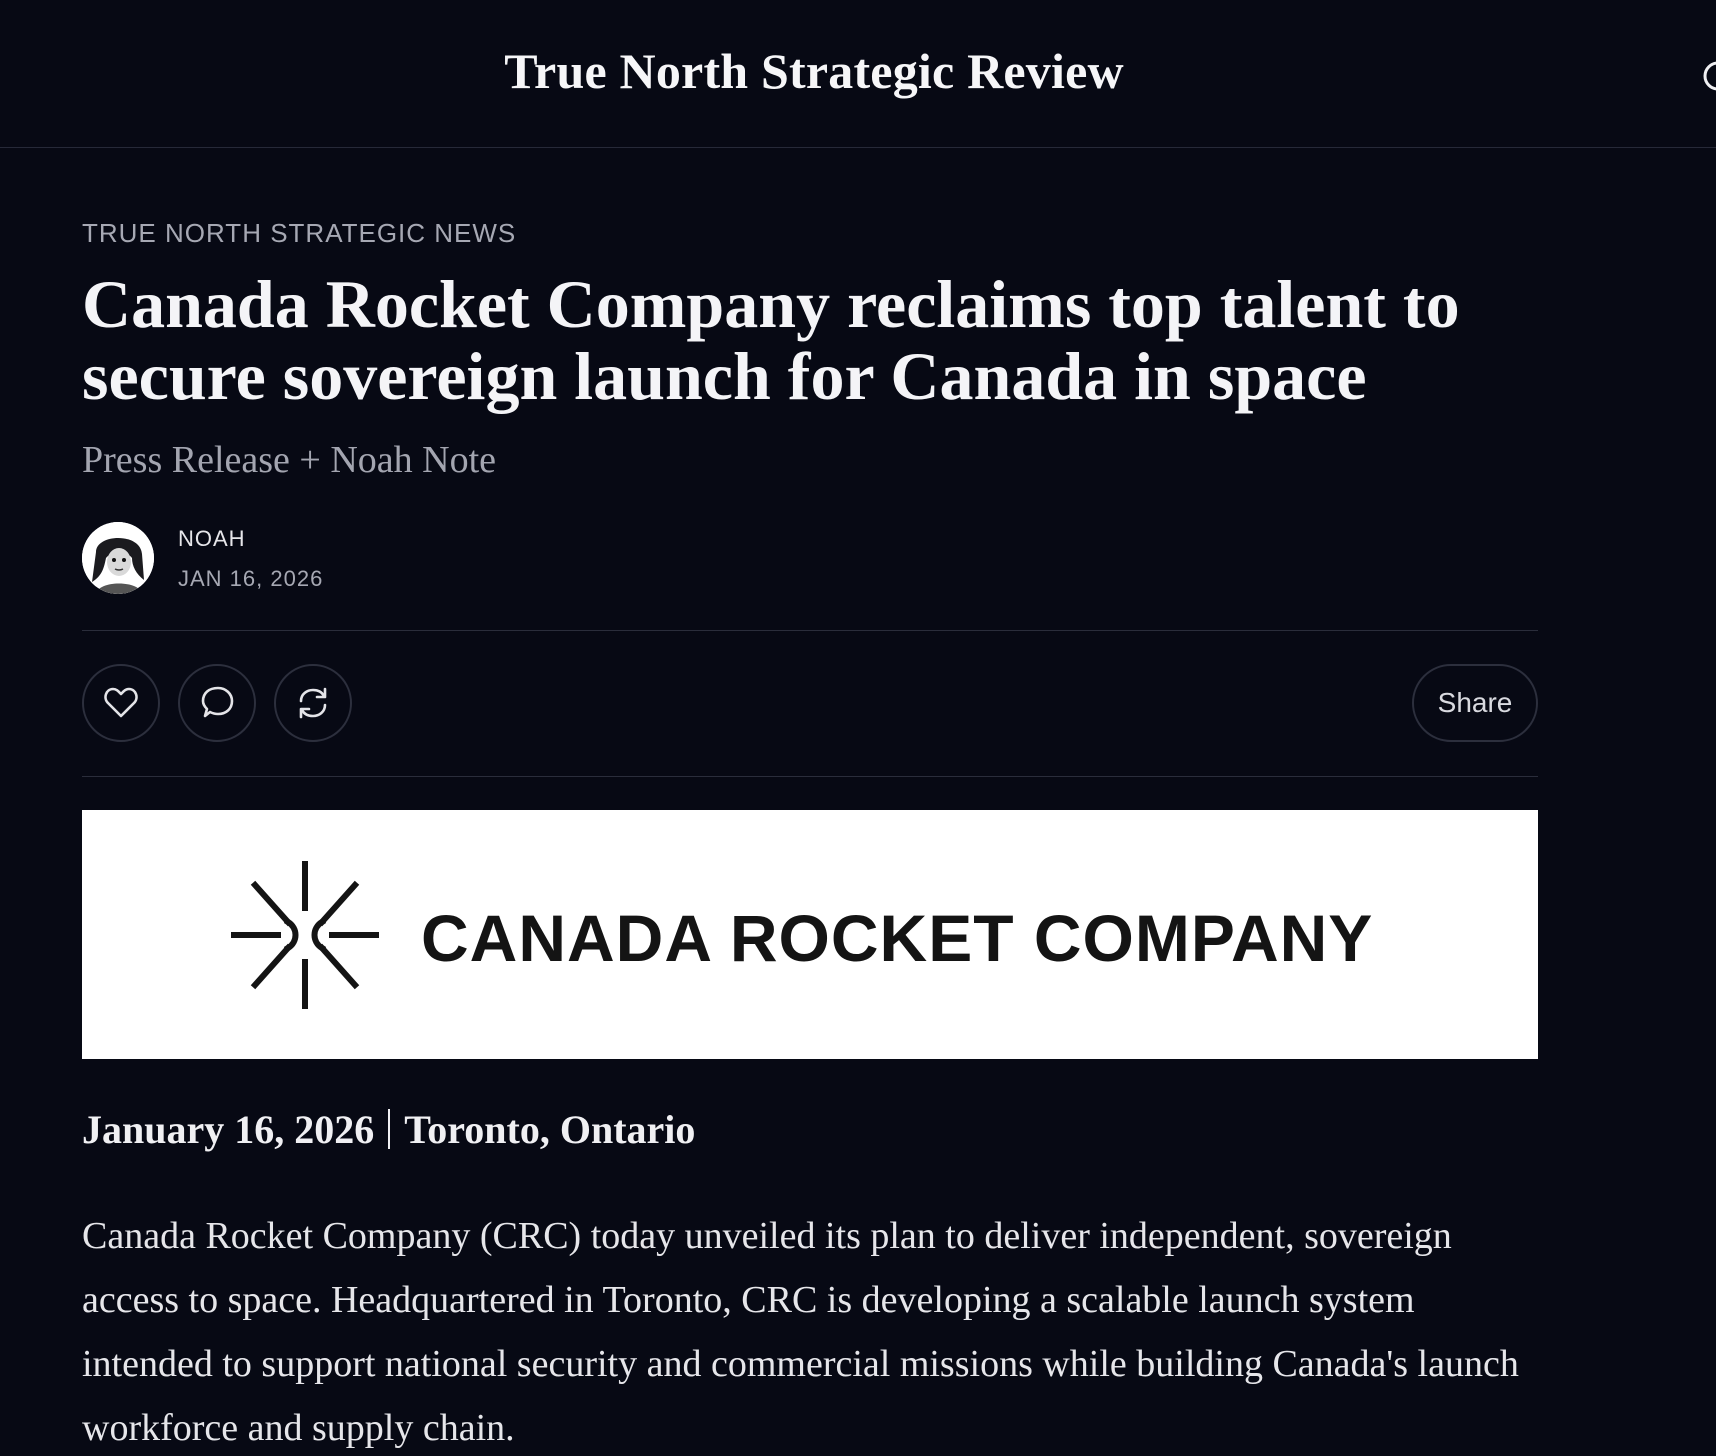 The image size is (1716, 1456). Describe the element at coordinates (212, 539) in the screenshot. I see `author-name: NOAH` at that location.